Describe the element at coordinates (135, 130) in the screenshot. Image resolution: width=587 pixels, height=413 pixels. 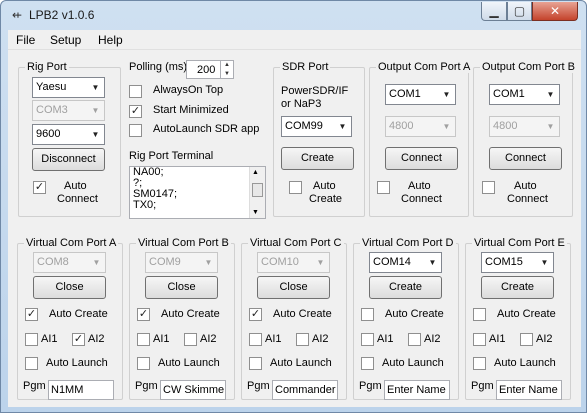
I see `autolaunch-sdr-checkbox` at that location.